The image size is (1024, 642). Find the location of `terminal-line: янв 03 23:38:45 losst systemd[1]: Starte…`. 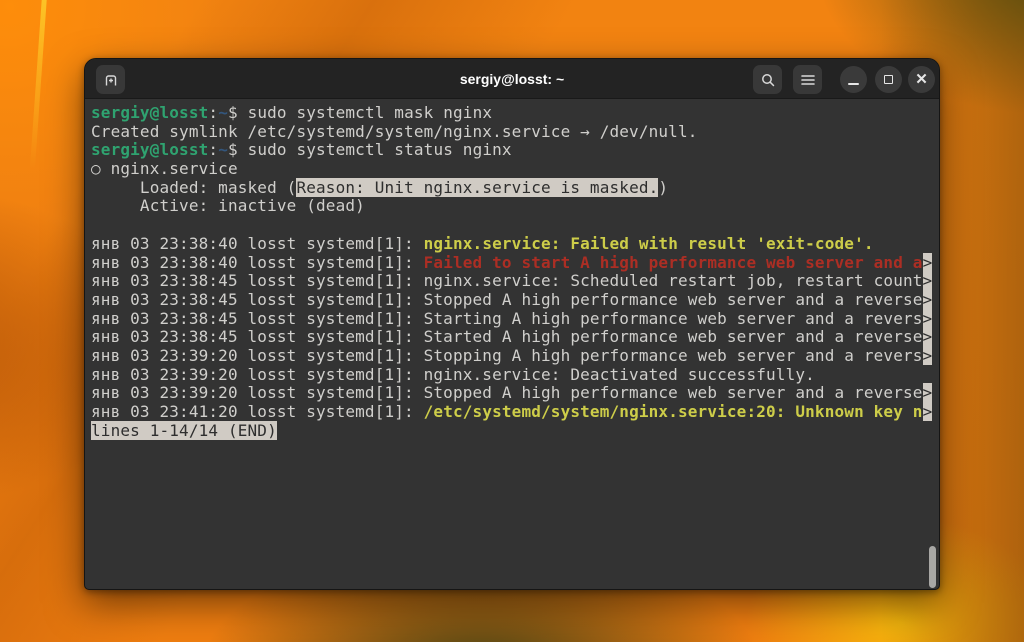

terminal-line: янв 03 23:38:45 losst systemd[1]: Starte… is located at coordinates (512, 337).